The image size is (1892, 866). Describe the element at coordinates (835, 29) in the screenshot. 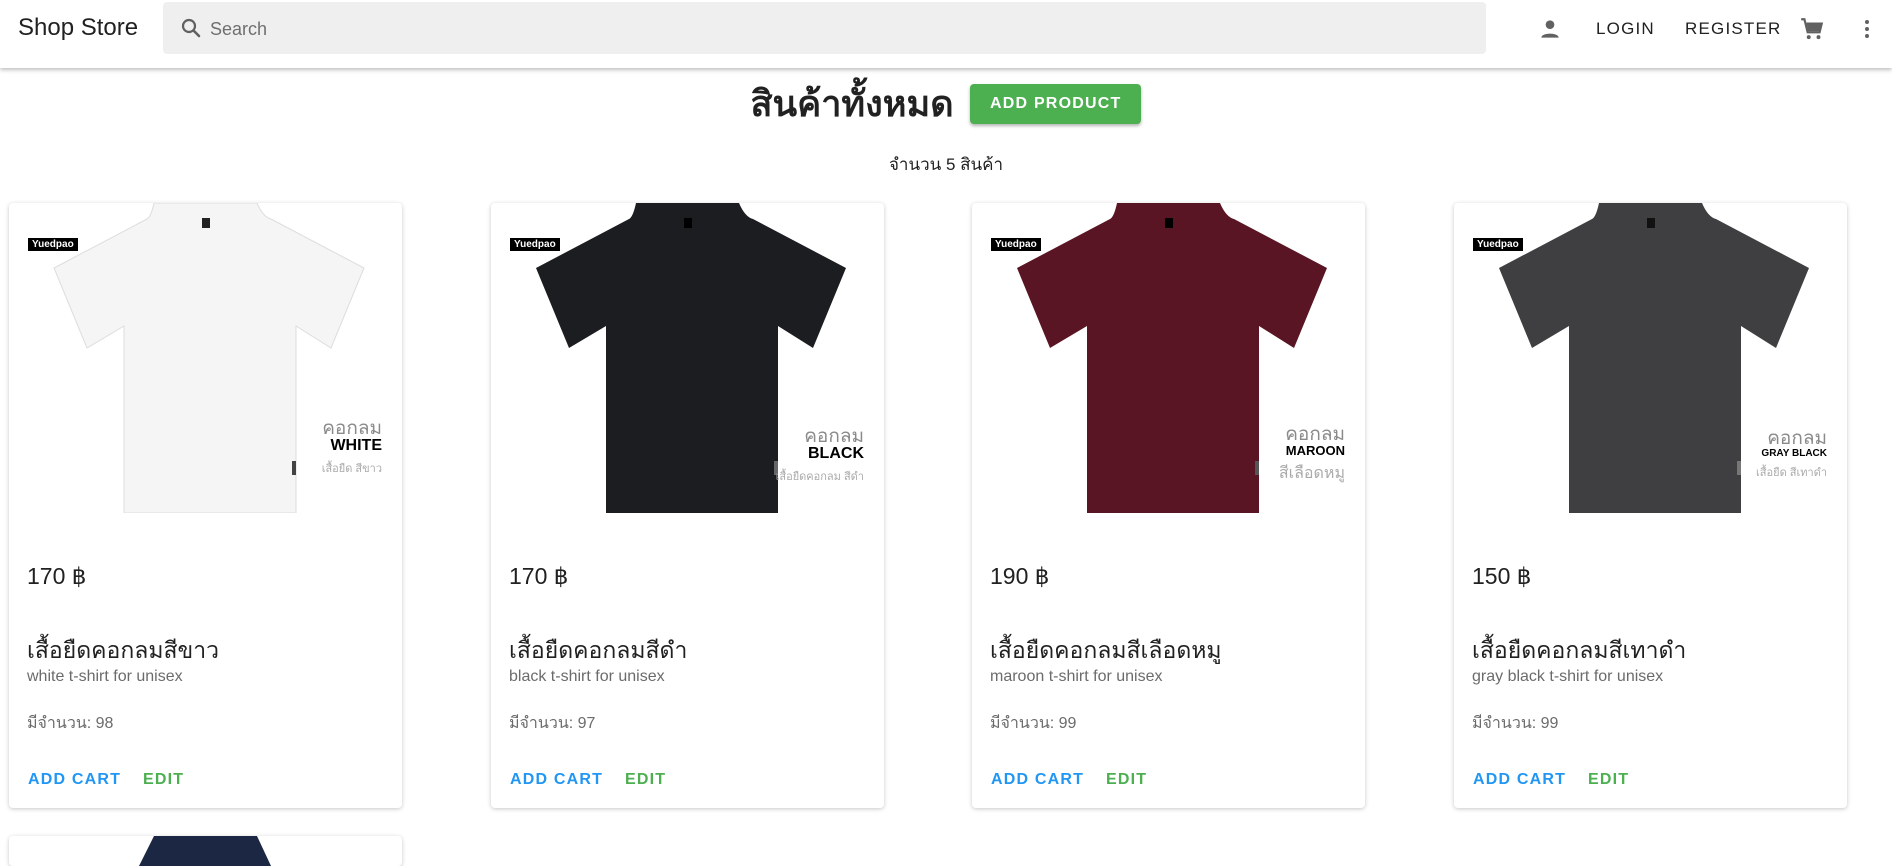

I see `search-input` at that location.